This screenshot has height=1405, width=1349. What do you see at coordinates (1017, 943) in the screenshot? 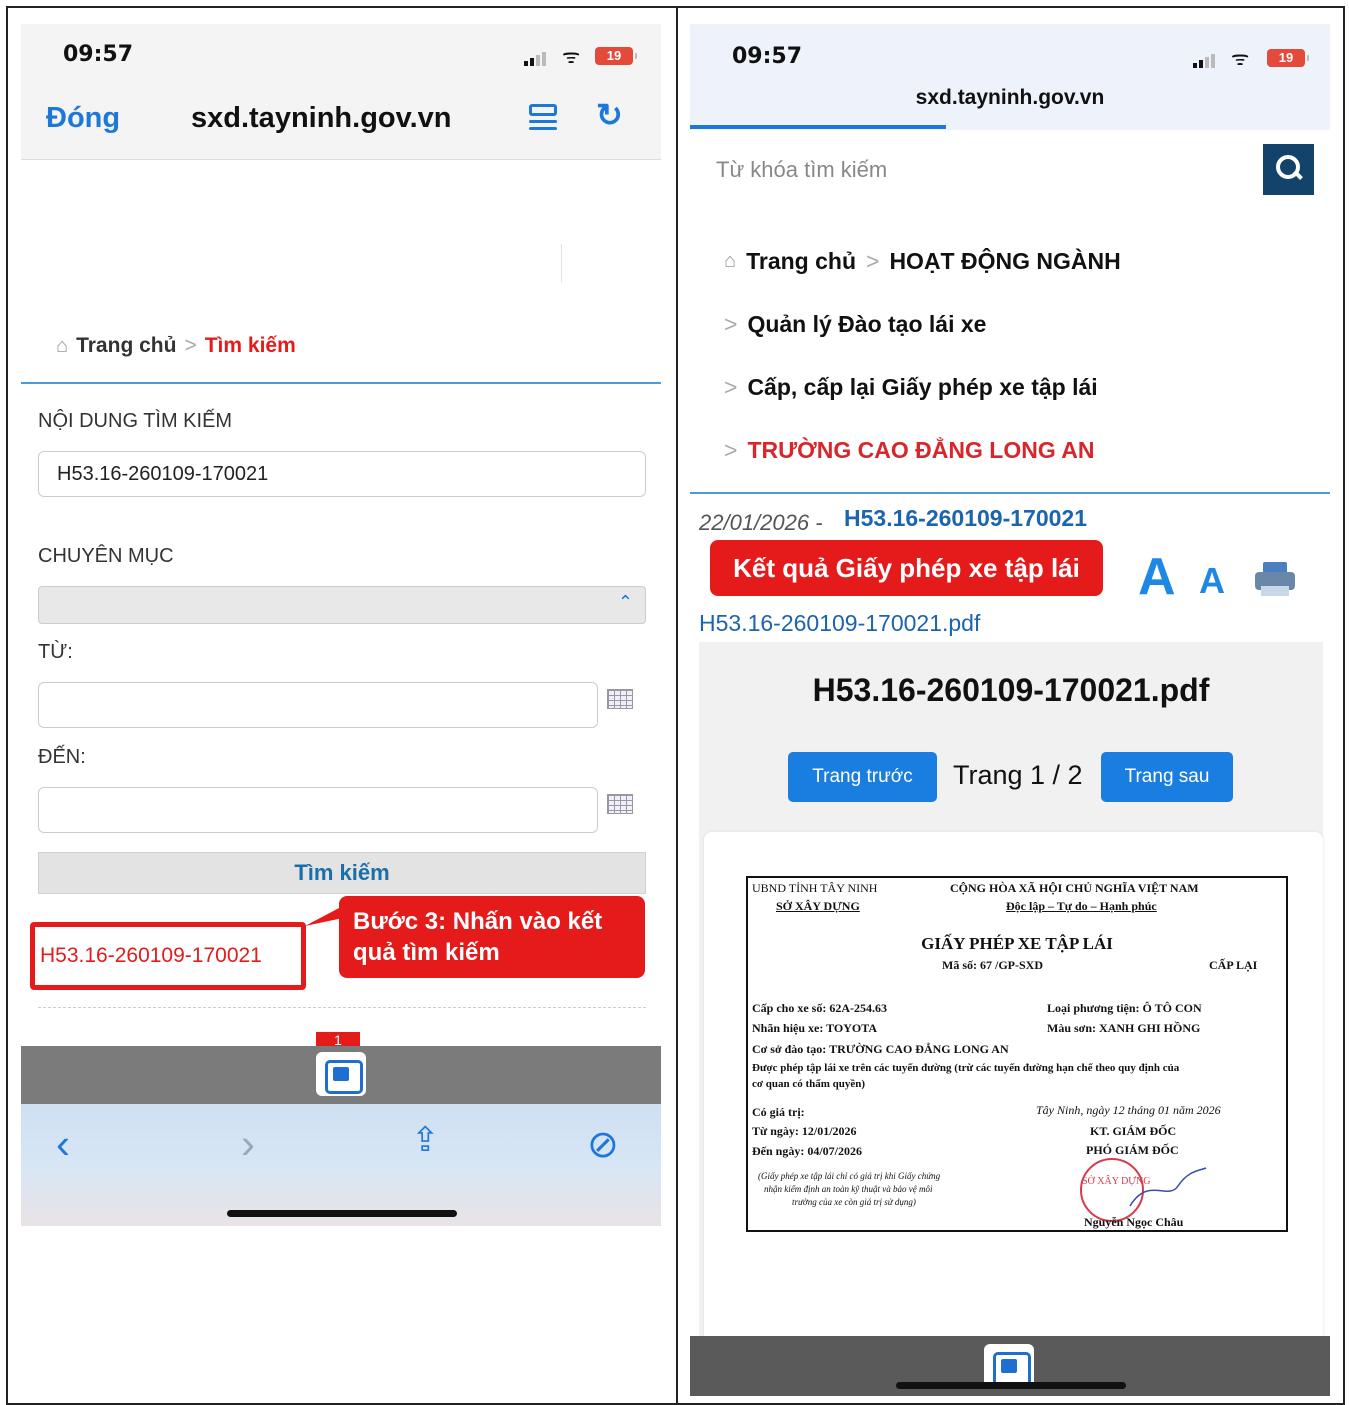
I see `doc-title: GIẤY PHÉP XE TẬP LÁI` at bounding box center [1017, 943].